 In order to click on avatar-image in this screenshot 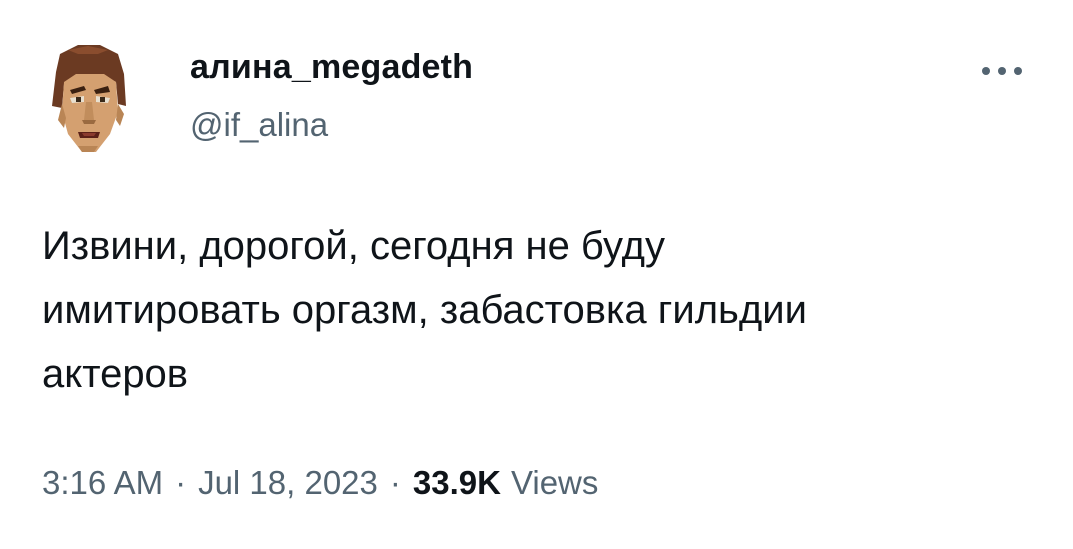, I will do `click(89, 98)`.